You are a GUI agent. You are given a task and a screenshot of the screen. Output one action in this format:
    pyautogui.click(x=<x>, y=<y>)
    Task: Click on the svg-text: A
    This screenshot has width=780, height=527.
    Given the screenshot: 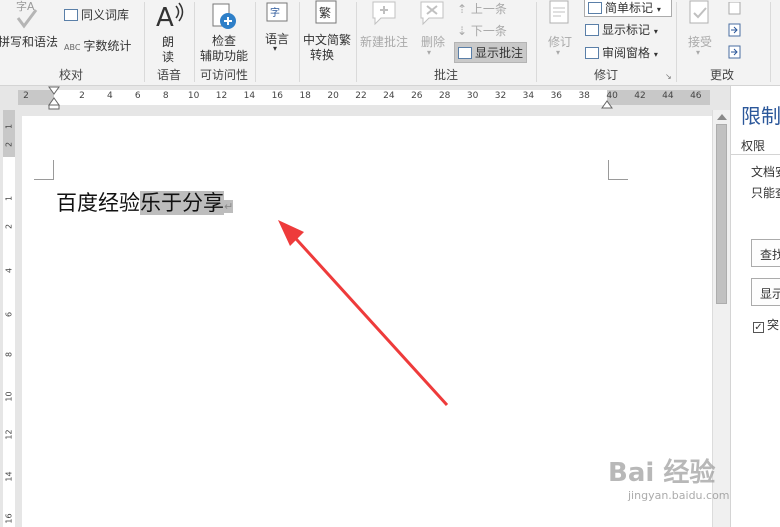 What is the action you would take?
    pyautogui.click(x=165, y=16)
    